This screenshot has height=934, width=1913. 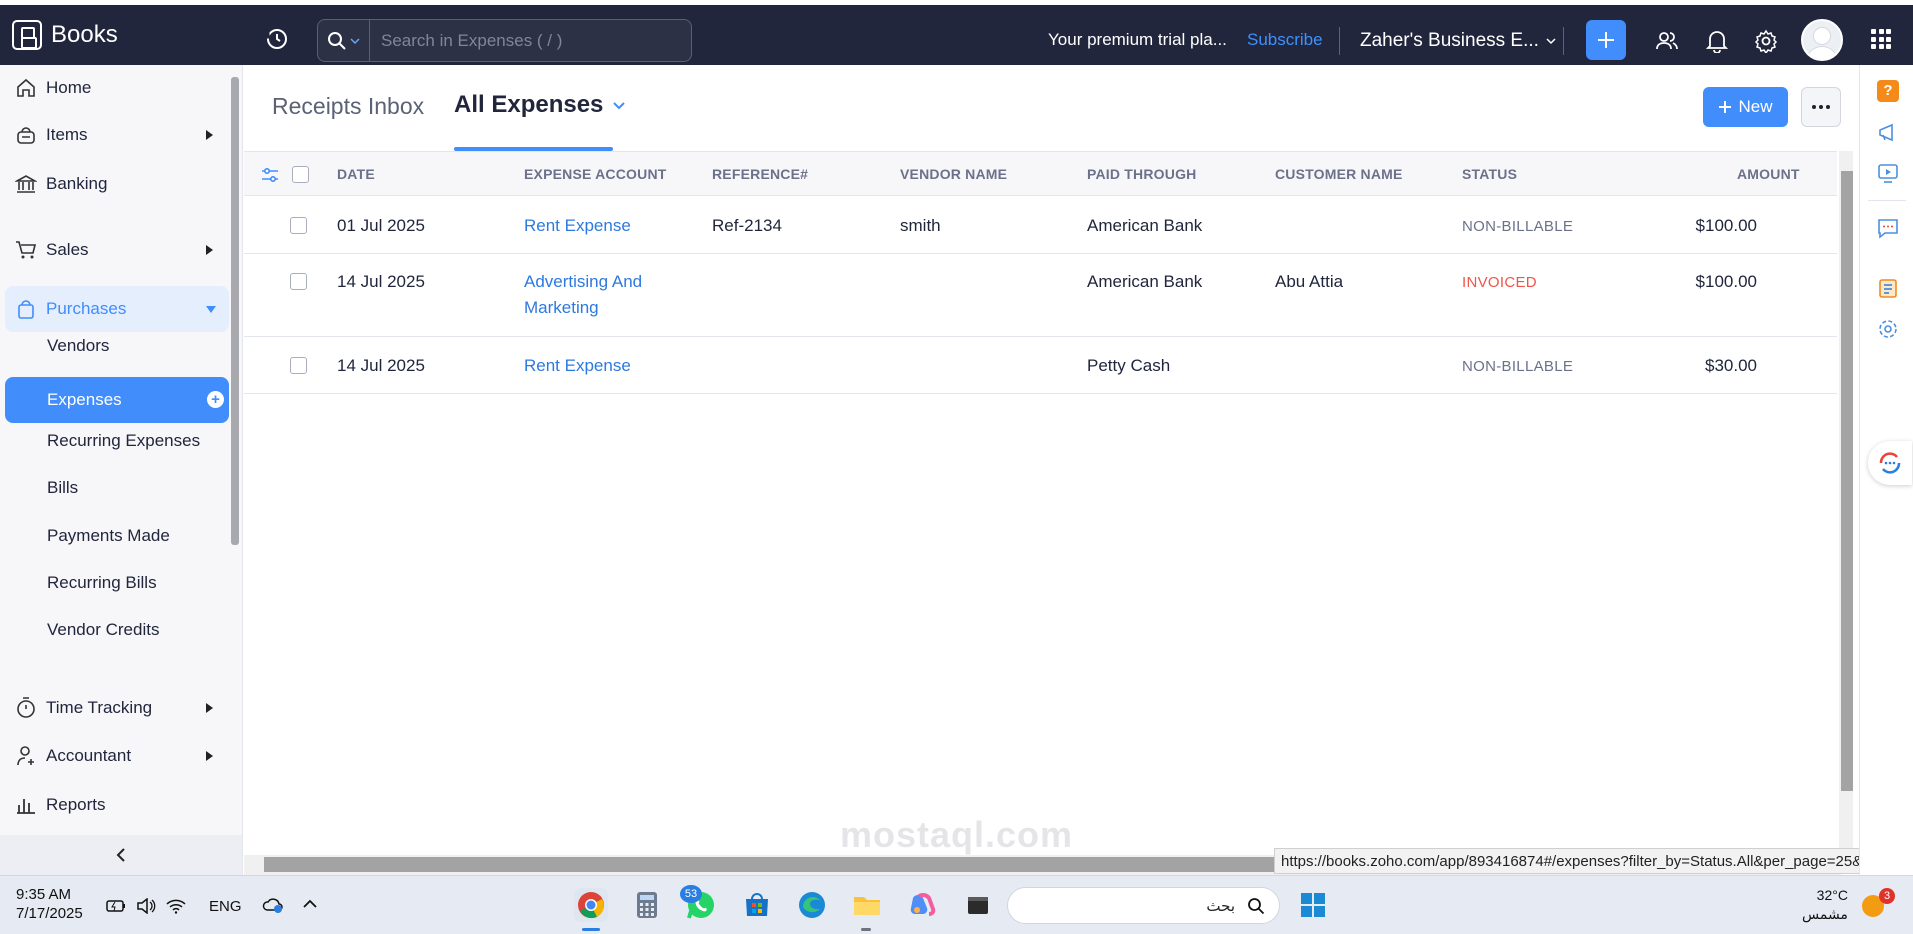 I want to click on sidebar-item-expenses: Expenses +, so click(x=117, y=400).